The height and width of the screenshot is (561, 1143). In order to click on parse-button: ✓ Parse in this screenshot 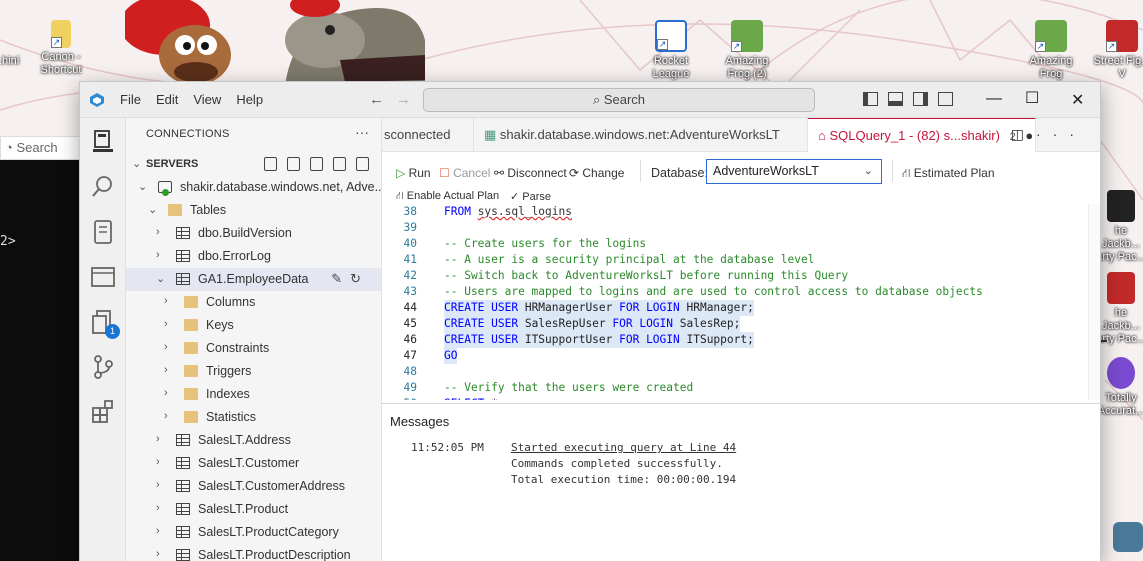, I will do `click(530, 196)`.